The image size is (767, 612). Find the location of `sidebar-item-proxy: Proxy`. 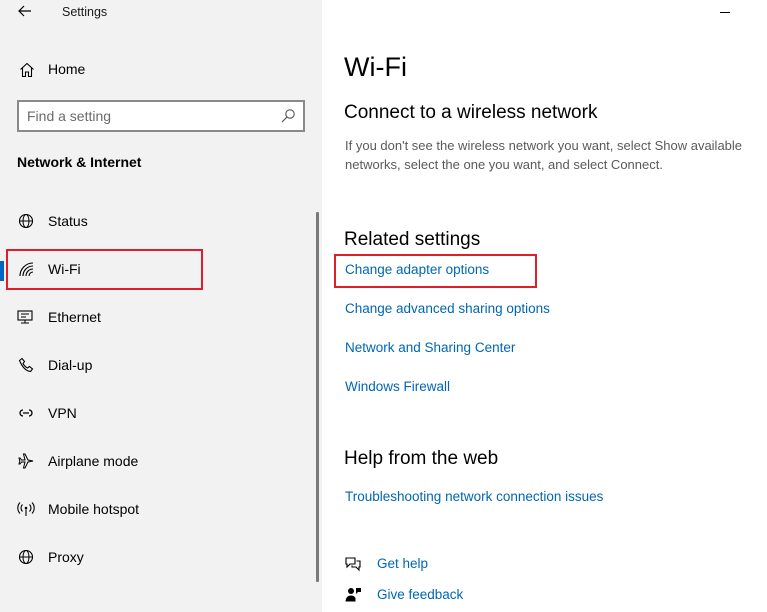

sidebar-item-proxy: Proxy is located at coordinates (158, 557).